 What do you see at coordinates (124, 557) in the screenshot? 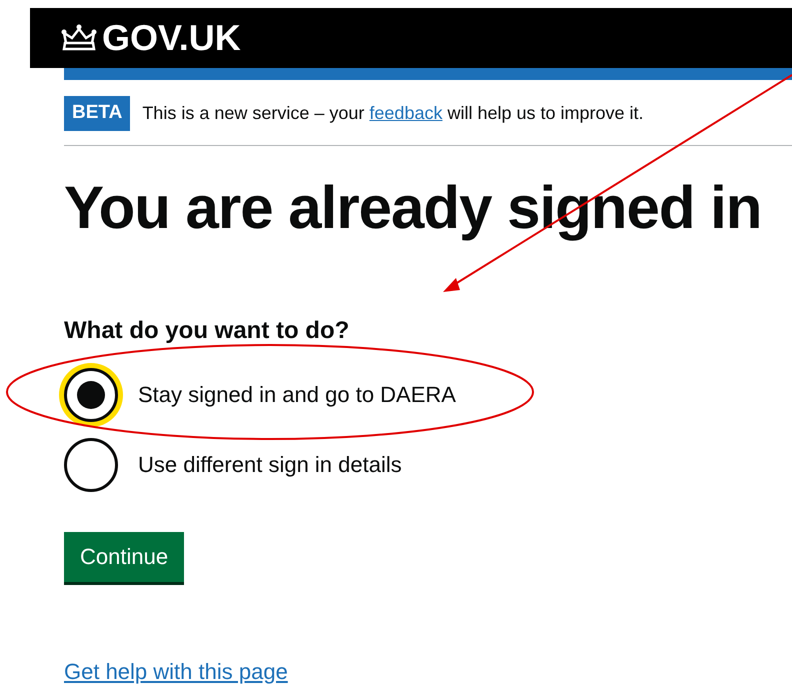
I see `continue-button: Continue` at bounding box center [124, 557].